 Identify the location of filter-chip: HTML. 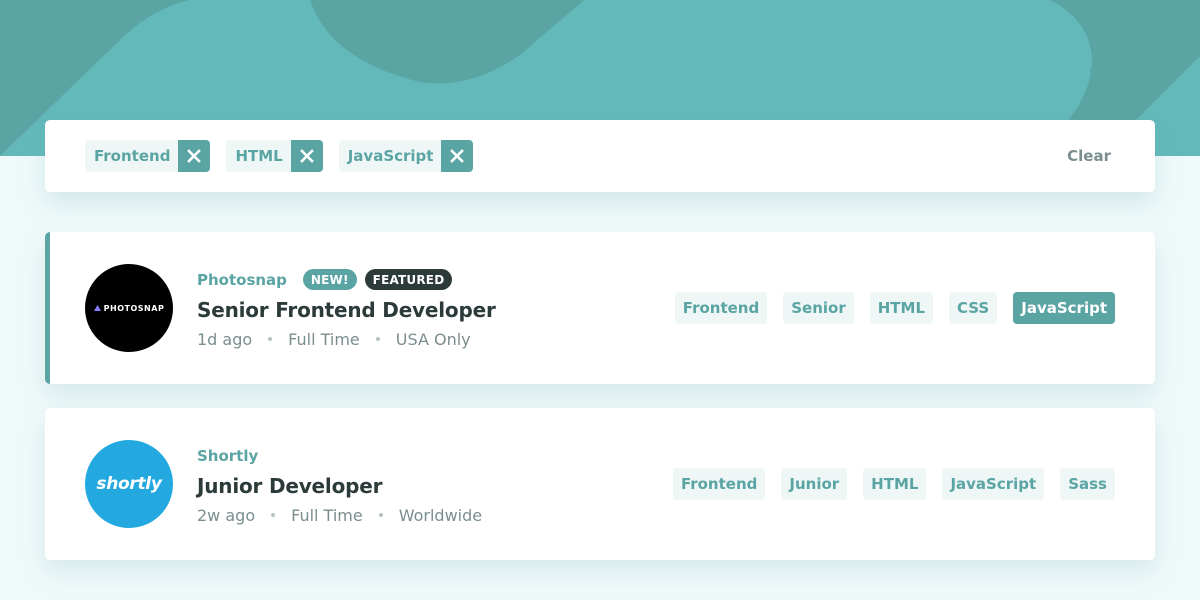
(274, 156).